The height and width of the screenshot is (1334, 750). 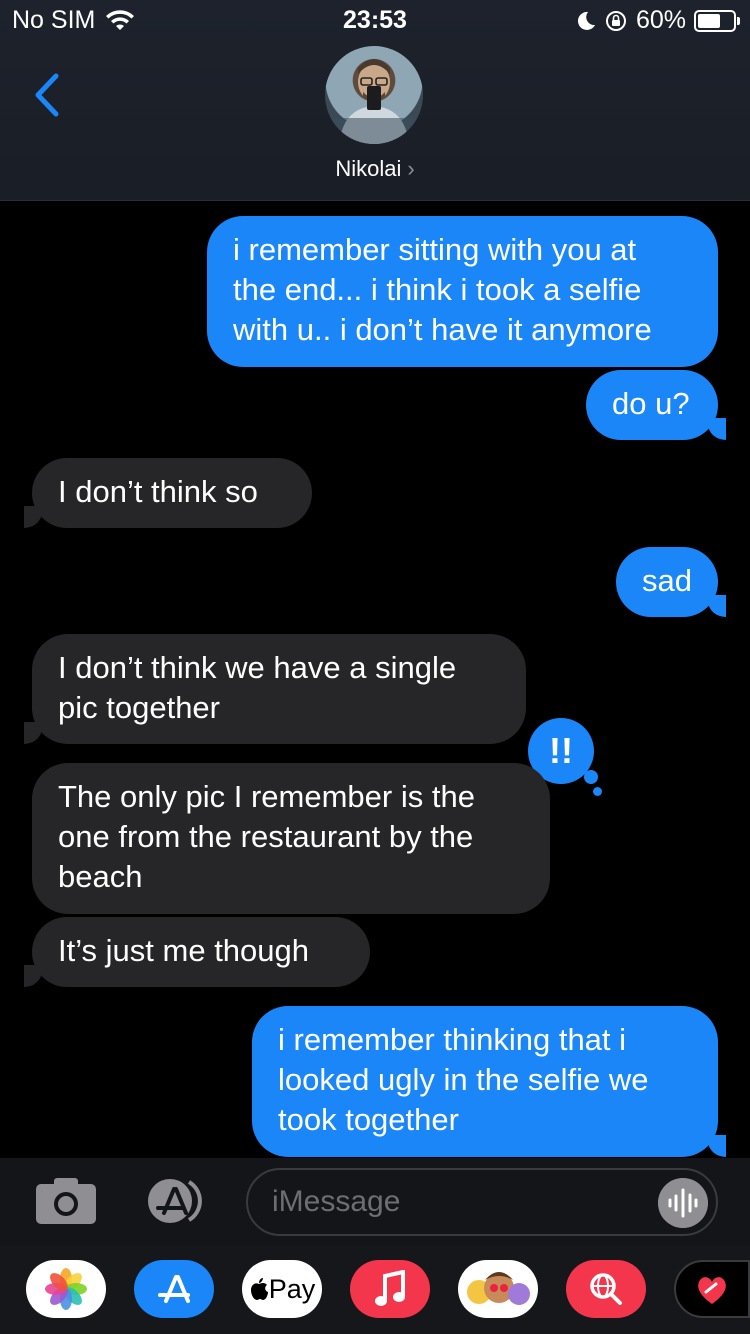 What do you see at coordinates (498, 1289) in the screenshot?
I see `memoji-icon` at bounding box center [498, 1289].